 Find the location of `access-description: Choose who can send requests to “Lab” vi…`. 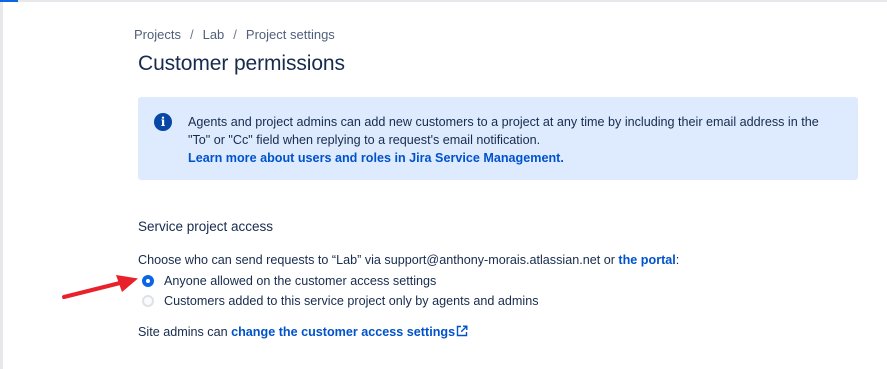

access-description: Choose who can send requests to “Lab” vi… is located at coordinates (408, 260).